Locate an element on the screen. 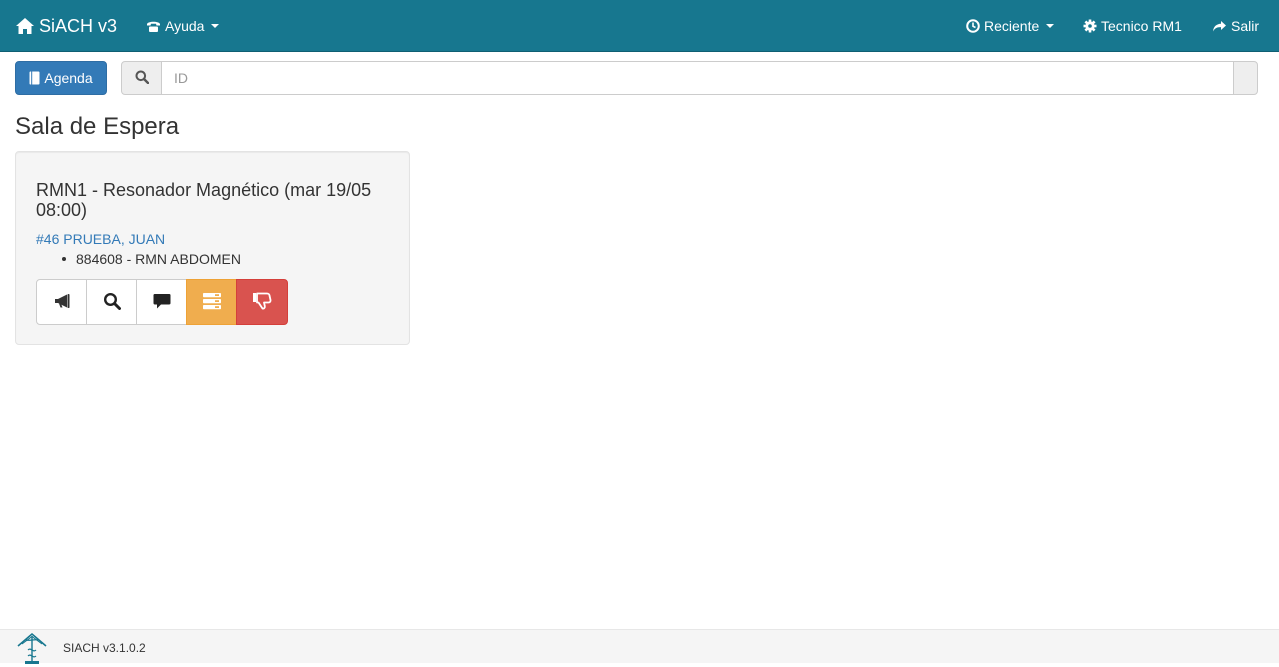 This screenshot has height=667, width=1279. study-list: 884608 - RMN ABDOMEN is located at coordinates (138, 259).